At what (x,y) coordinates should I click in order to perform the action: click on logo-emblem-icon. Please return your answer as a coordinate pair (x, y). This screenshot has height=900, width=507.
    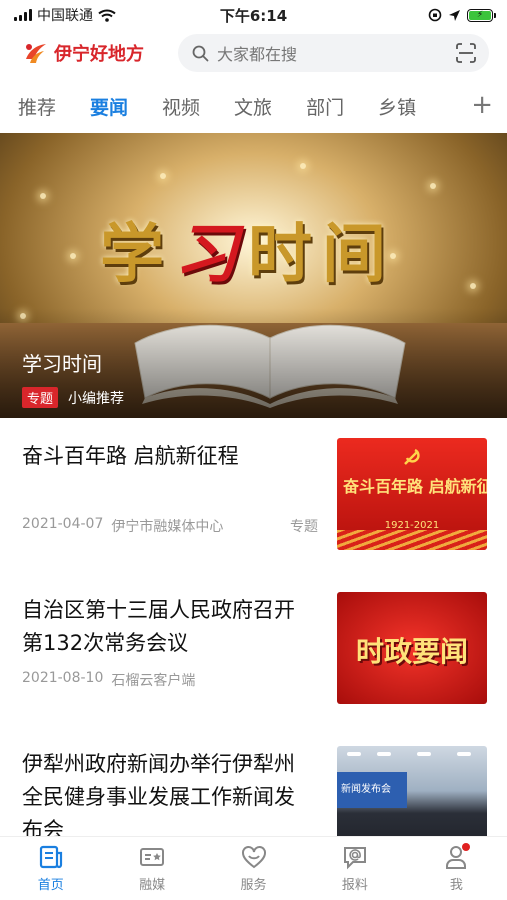
    Looking at the image, I should click on (36, 53).